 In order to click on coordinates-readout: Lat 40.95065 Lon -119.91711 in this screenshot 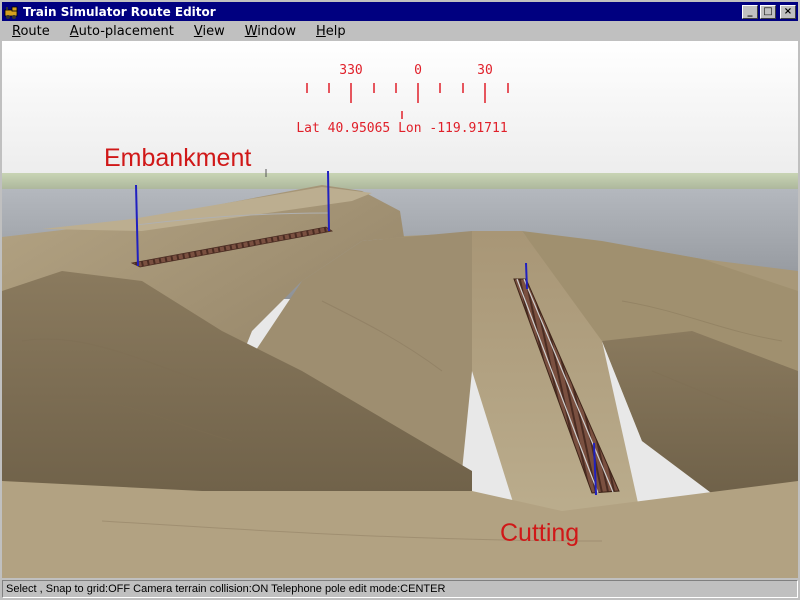, I will do `click(401, 128)`.